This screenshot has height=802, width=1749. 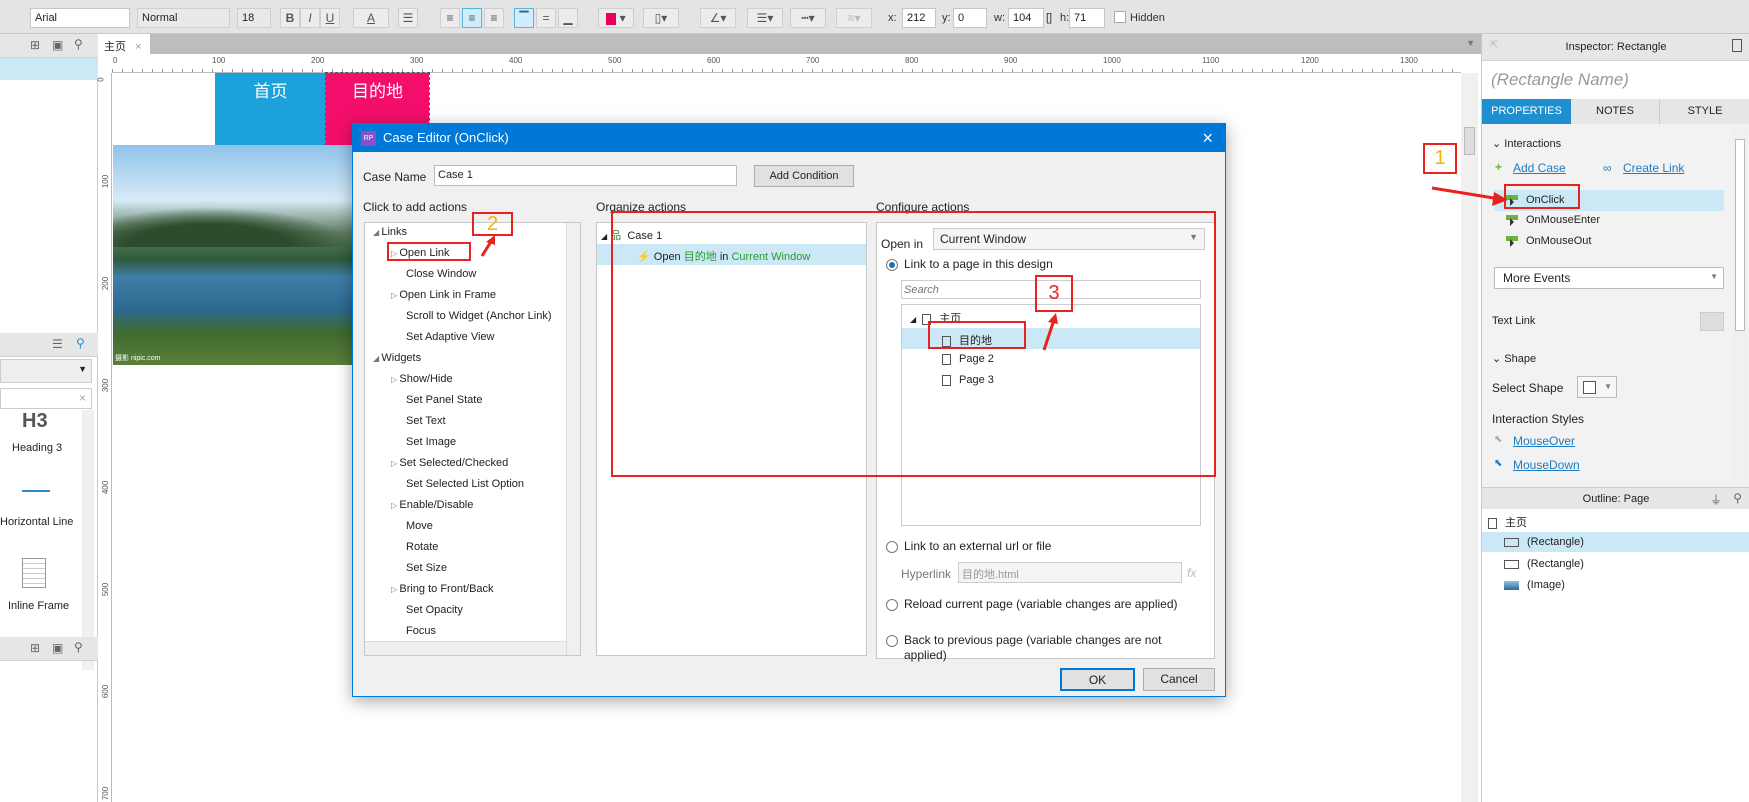 I want to click on mousedown-link: MouseDown, so click(x=1546, y=465).